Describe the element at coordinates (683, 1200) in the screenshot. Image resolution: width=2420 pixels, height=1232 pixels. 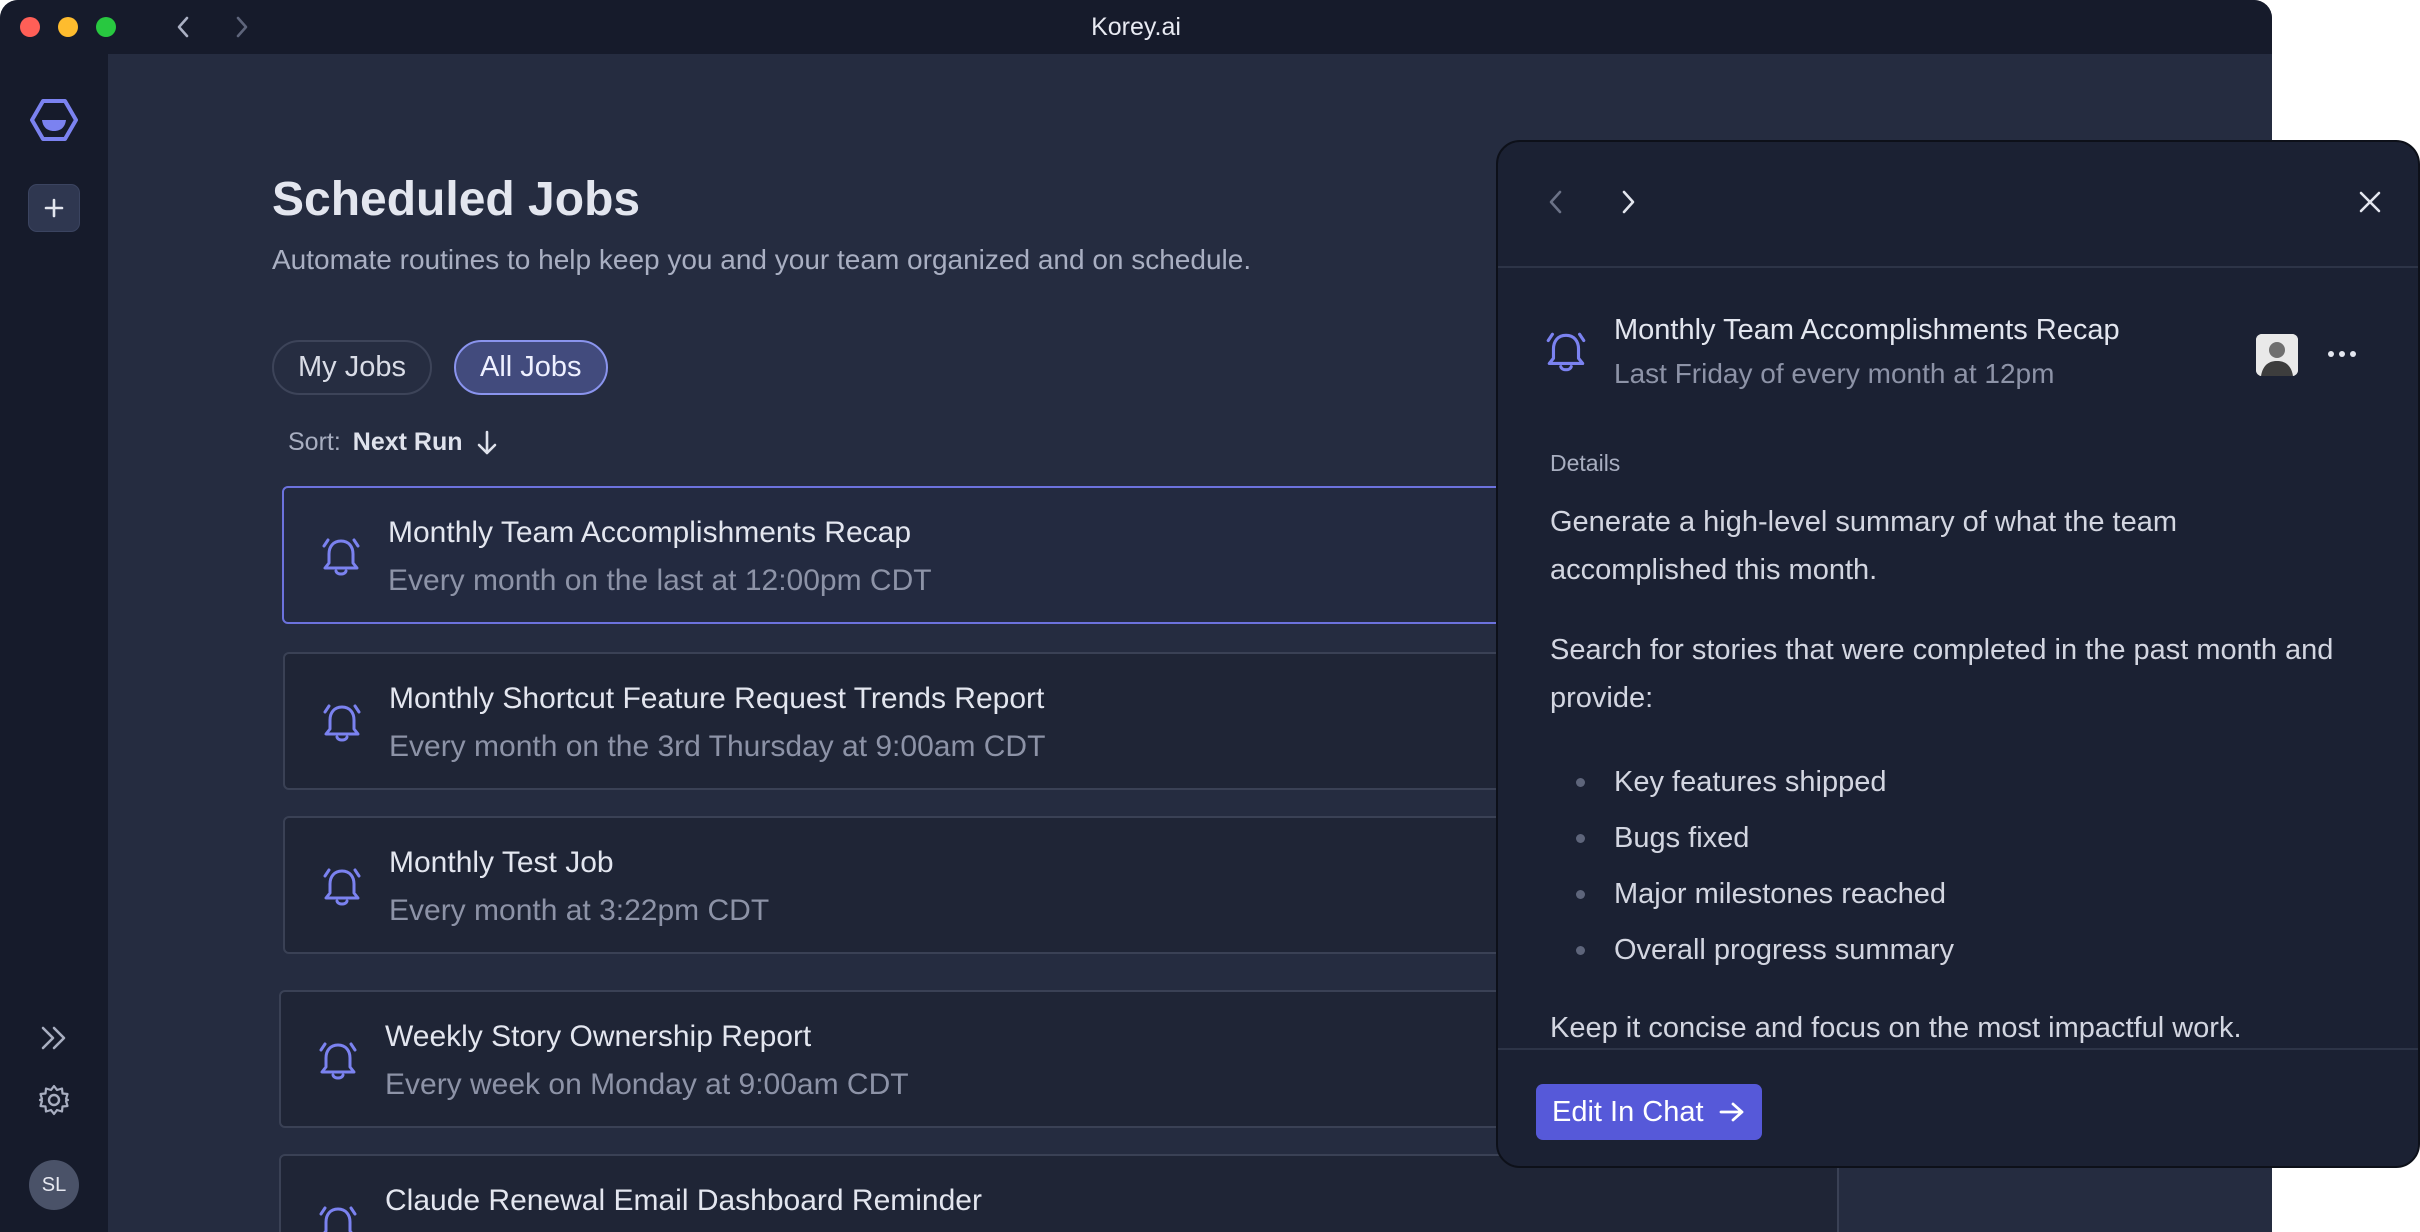
I see `job-title: Claude Renewal Email Dashboard Reminder` at that location.